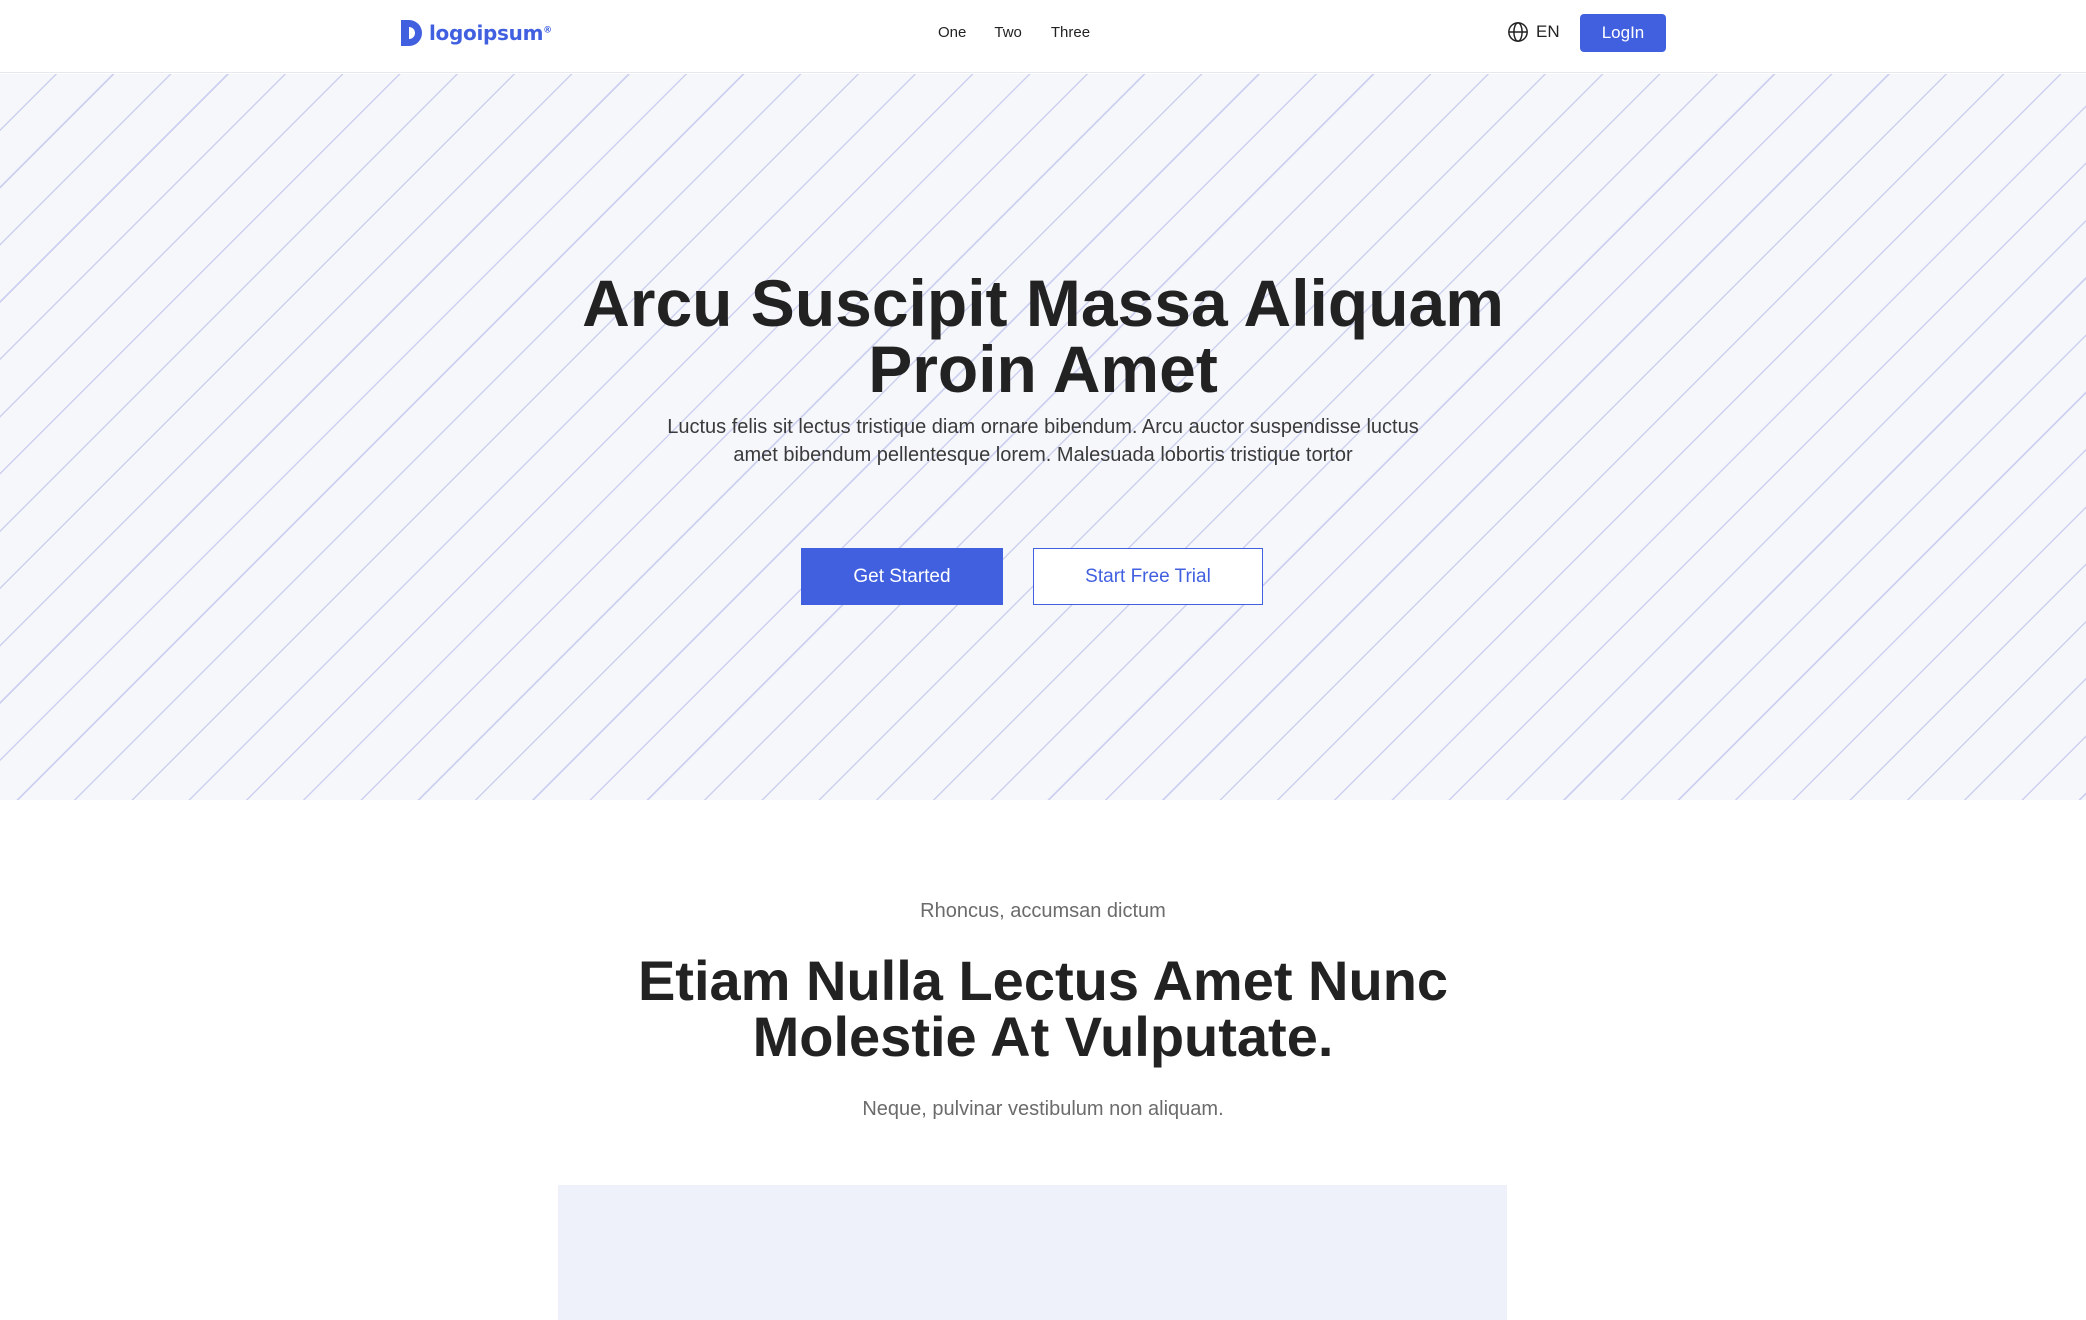 The height and width of the screenshot is (1320, 2086). Describe the element at coordinates (1043, 1036) in the screenshot. I see `section-title-line-2: Molestie At Vulputate.` at that location.